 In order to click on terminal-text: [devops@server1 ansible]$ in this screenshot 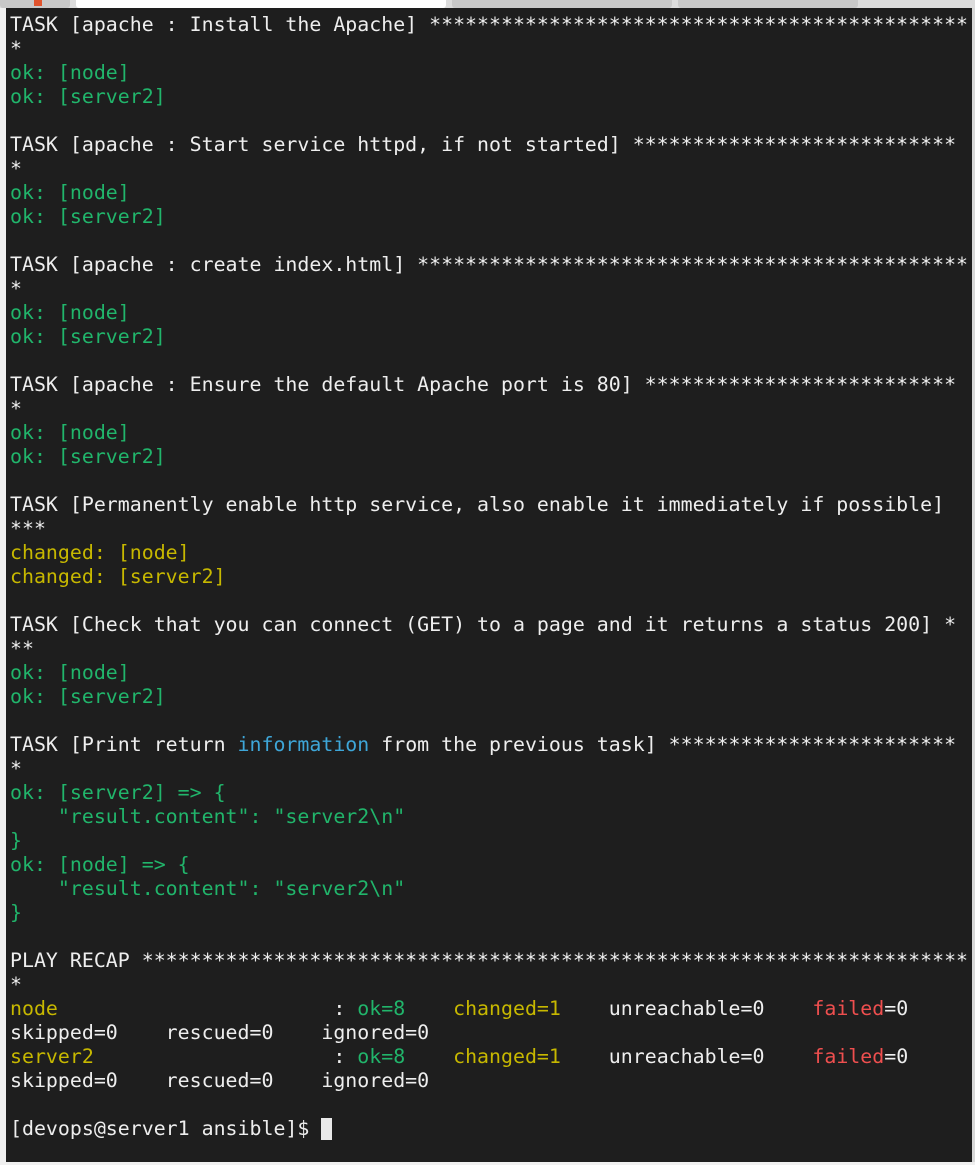, I will do `click(166, 1128)`.